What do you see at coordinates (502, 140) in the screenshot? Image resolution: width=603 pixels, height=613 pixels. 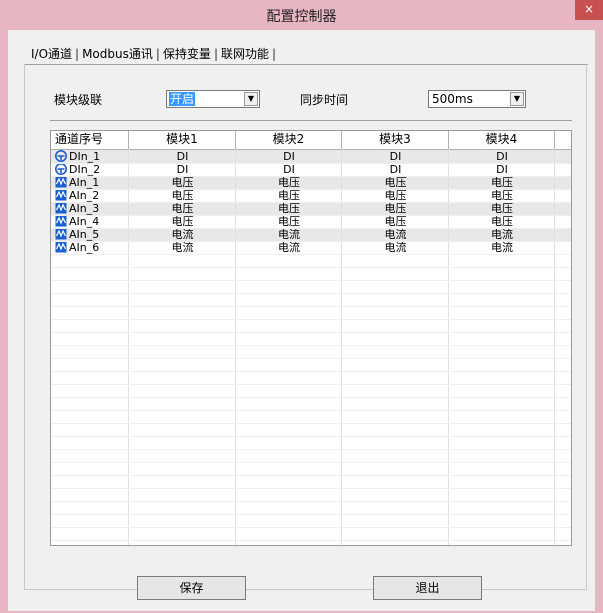 I see `header-module-4: 模块4` at bounding box center [502, 140].